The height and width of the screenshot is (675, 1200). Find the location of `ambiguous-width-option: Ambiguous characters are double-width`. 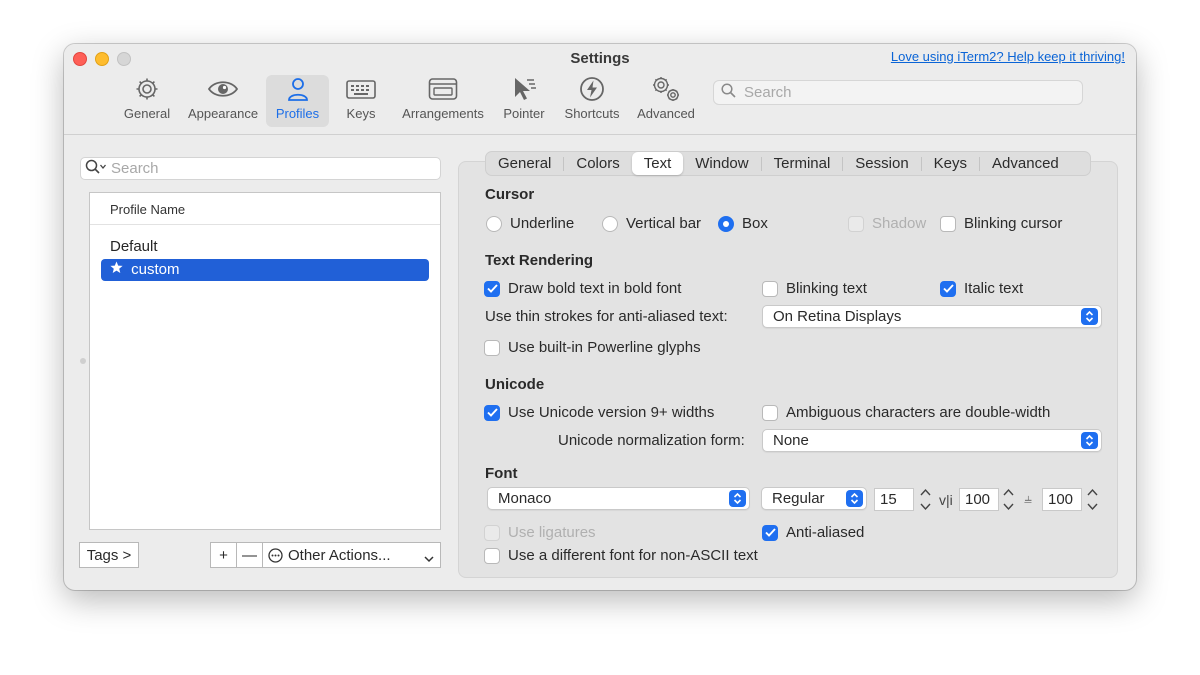

ambiguous-width-option: Ambiguous characters are double-width is located at coordinates (906, 412).